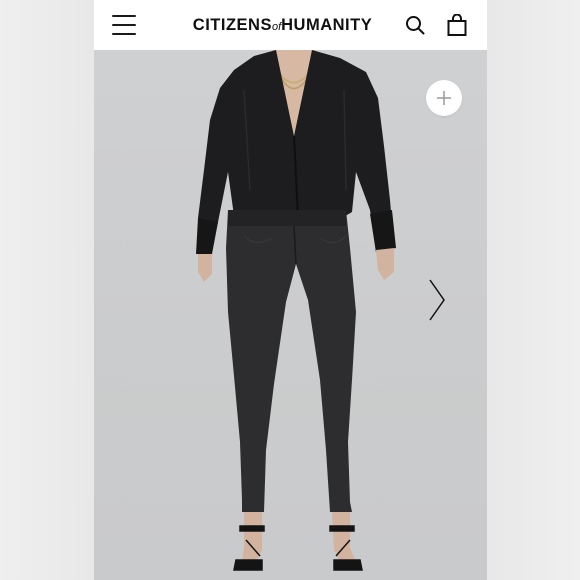  What do you see at coordinates (436, 25) in the screenshot?
I see `header-actions` at bounding box center [436, 25].